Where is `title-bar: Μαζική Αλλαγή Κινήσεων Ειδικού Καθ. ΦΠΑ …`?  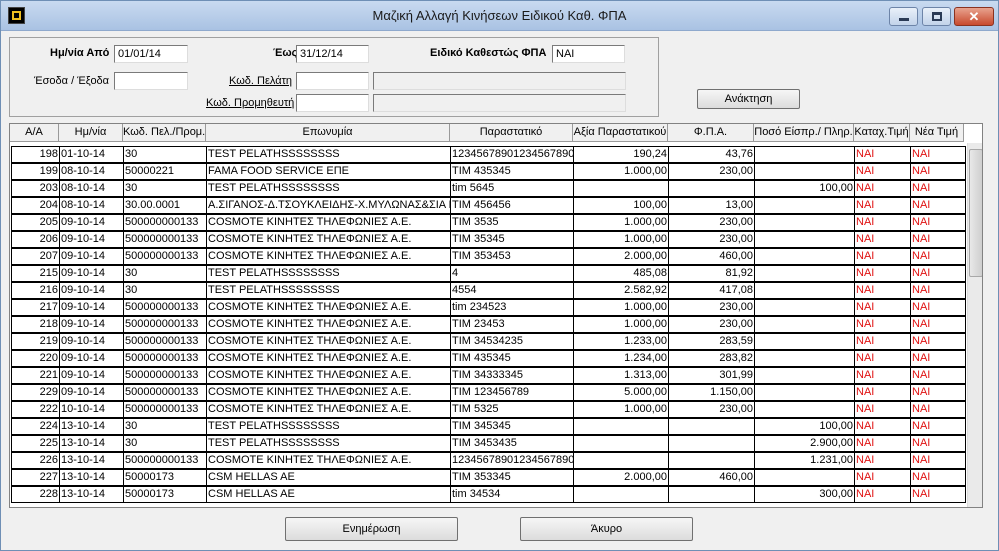
title-bar: Μαζική Αλλαγή Κινήσεων Ειδικού Καθ. ΦΠΑ … is located at coordinates (499, 16).